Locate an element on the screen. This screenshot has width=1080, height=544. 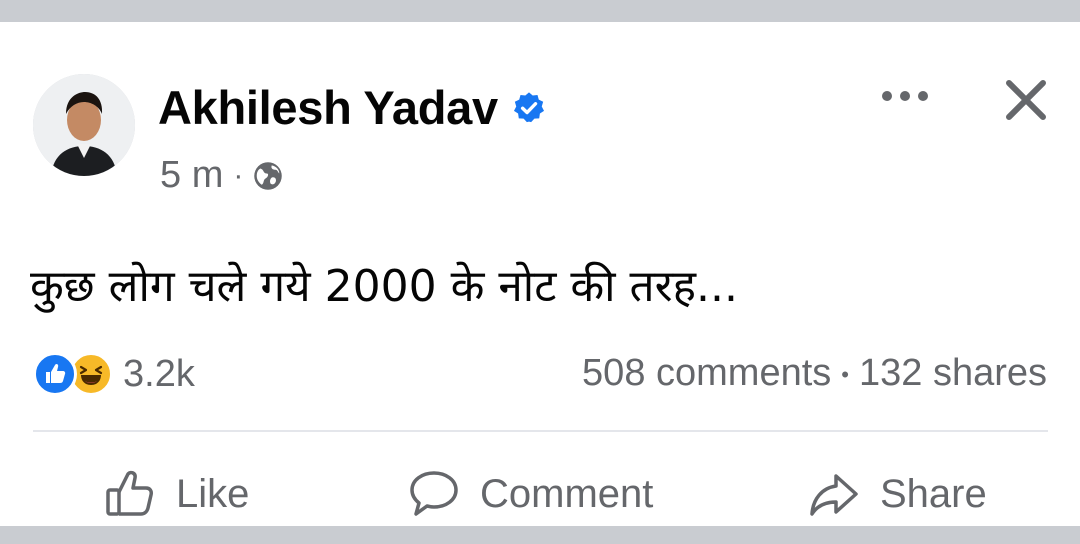
post-meta: 5 m · is located at coordinates (221, 175).